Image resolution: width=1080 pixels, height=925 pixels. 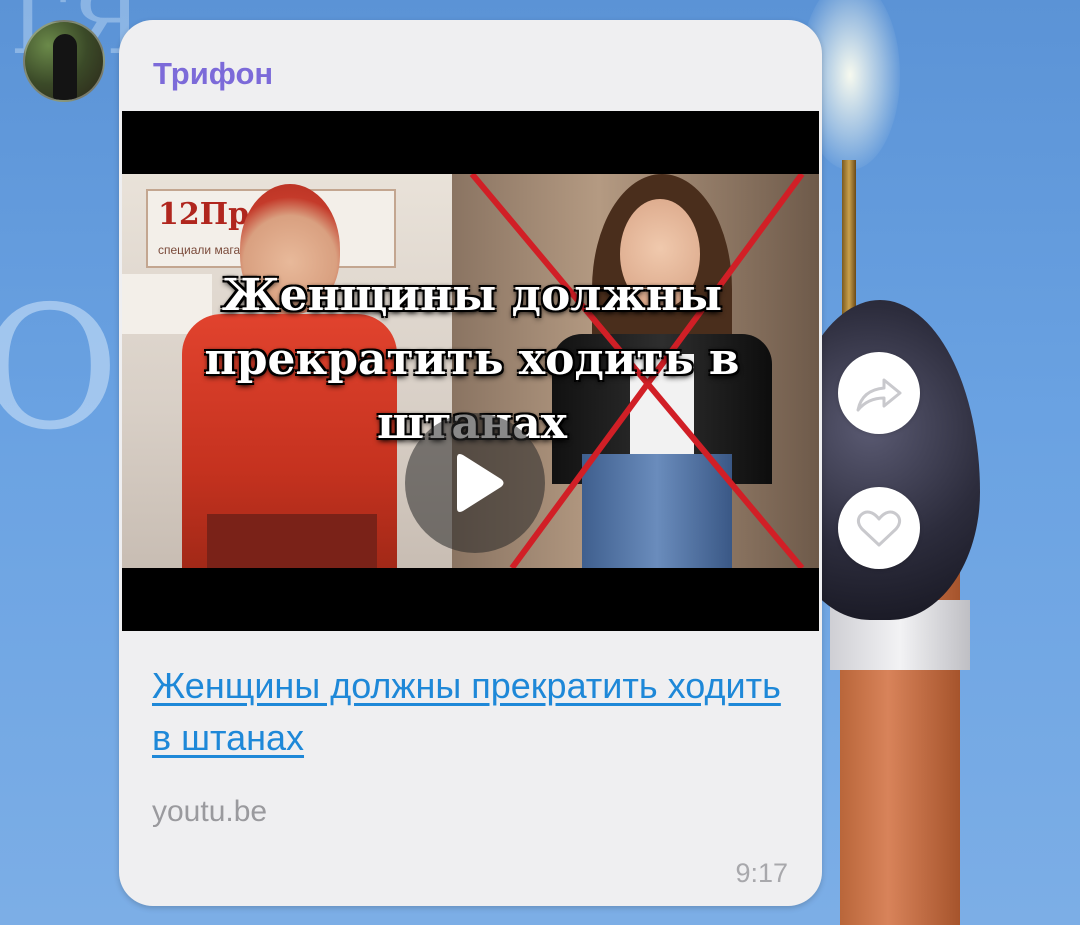 What do you see at coordinates (849, 245) in the screenshot?
I see `wallpaper-spire` at bounding box center [849, 245].